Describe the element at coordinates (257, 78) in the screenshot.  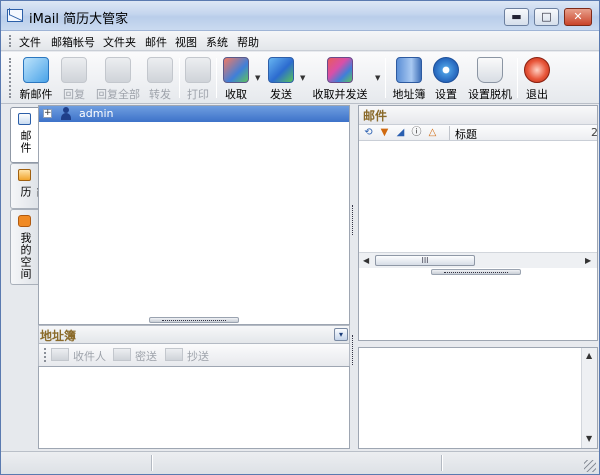
I see `receive-dropdown-arrow: ▼` at that location.